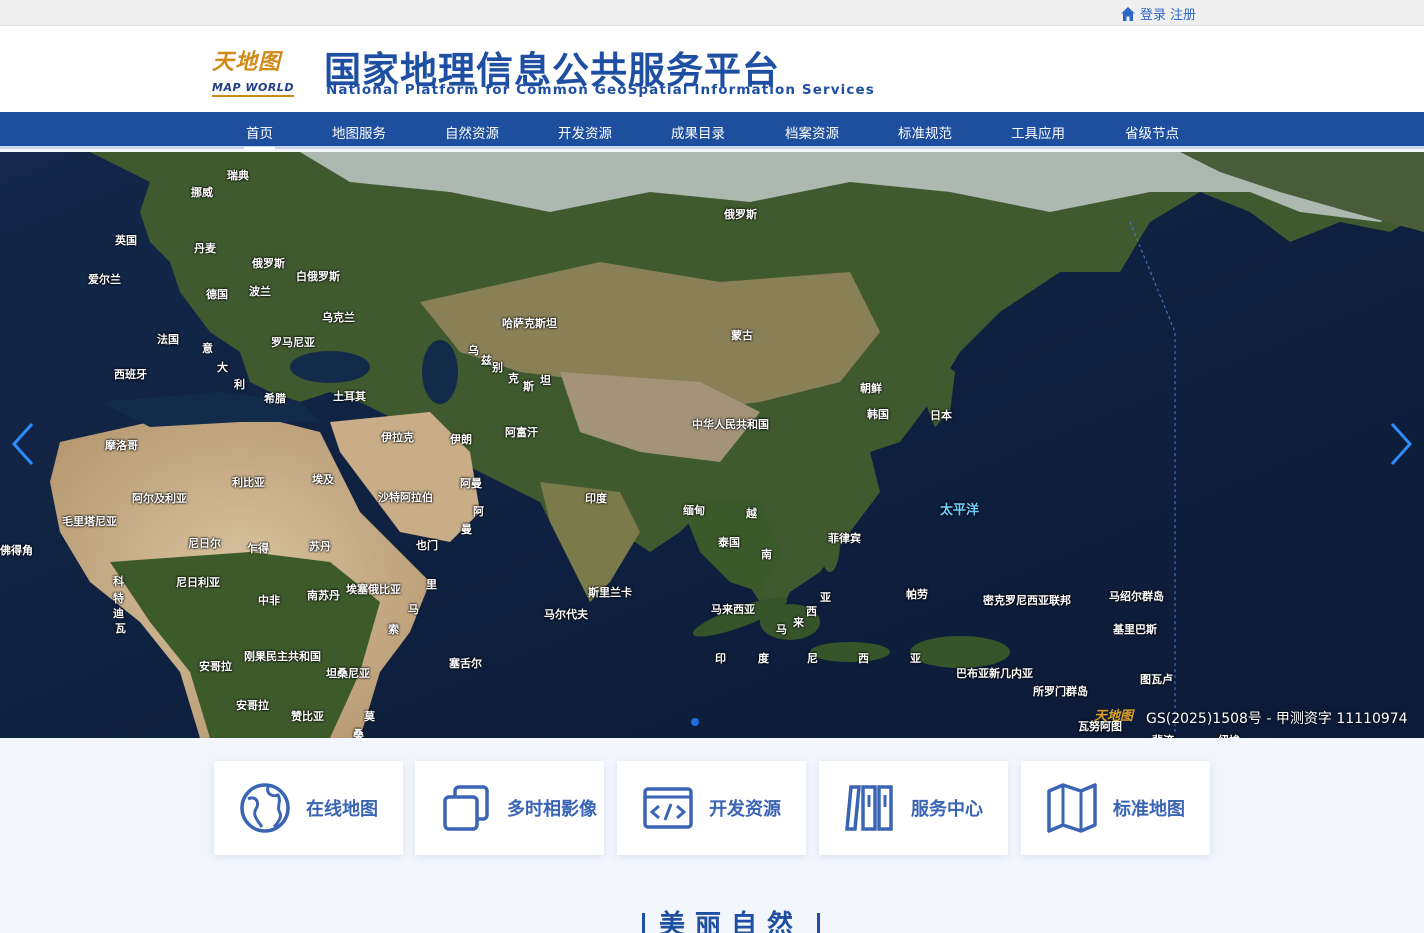 The height and width of the screenshot is (933, 1424). Describe the element at coordinates (359, 132) in the screenshot. I see `nav-item-map-services: 地图服务` at that location.